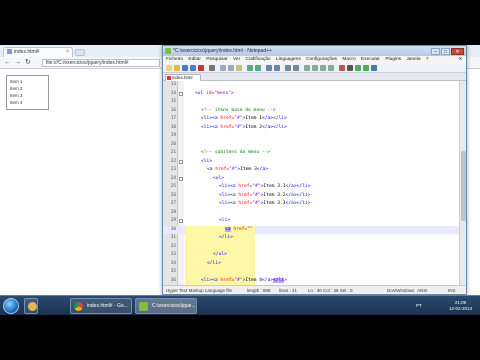 The height and width of the screenshot is (360, 480). What do you see at coordinates (419, 305) in the screenshot?
I see `language-indicator: PT` at bounding box center [419, 305].